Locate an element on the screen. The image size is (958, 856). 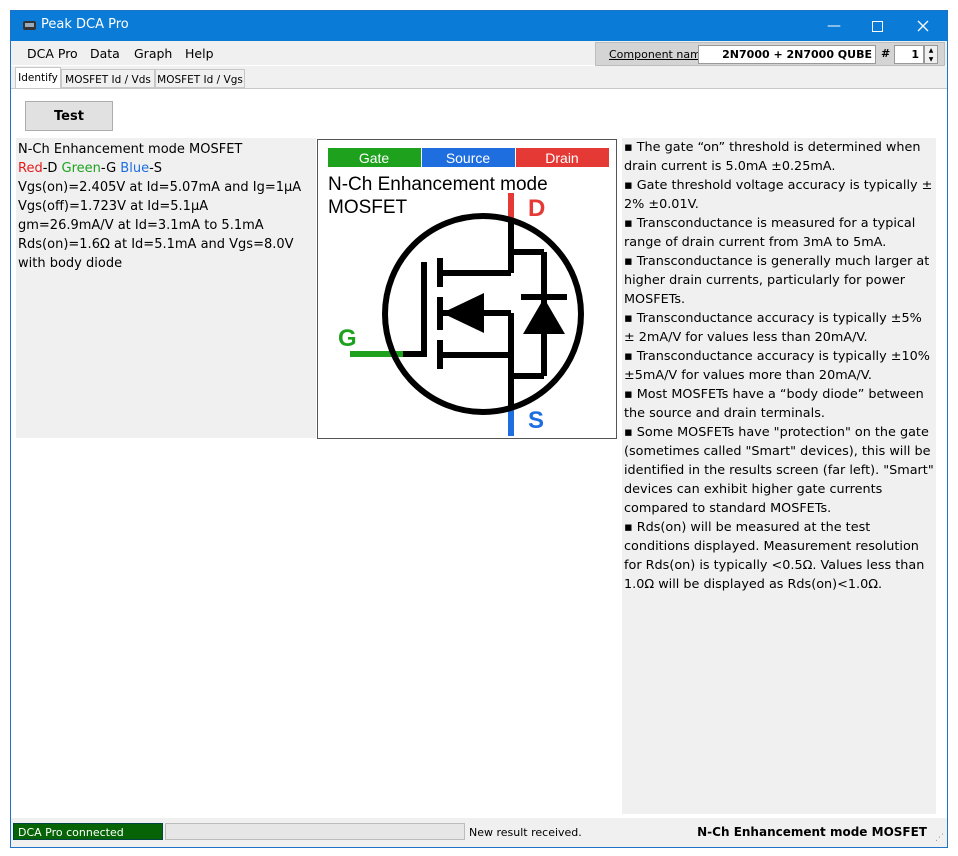
pin-s-label: -S is located at coordinates (156, 168).